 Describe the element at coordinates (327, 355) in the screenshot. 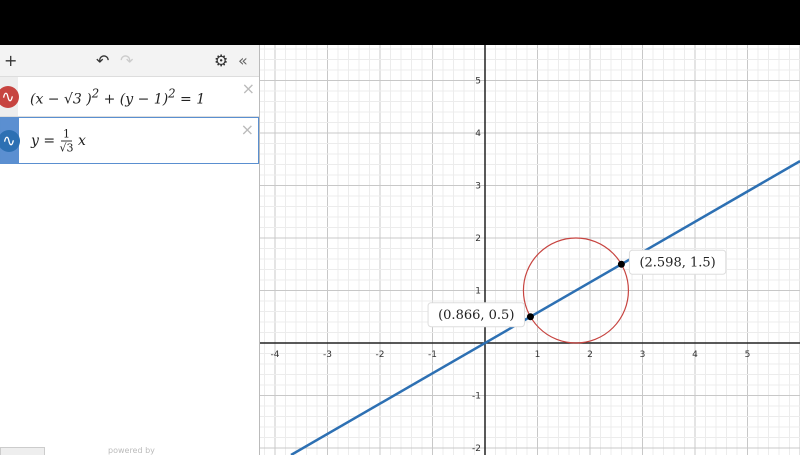

I see `x-tick-label: -3` at that location.